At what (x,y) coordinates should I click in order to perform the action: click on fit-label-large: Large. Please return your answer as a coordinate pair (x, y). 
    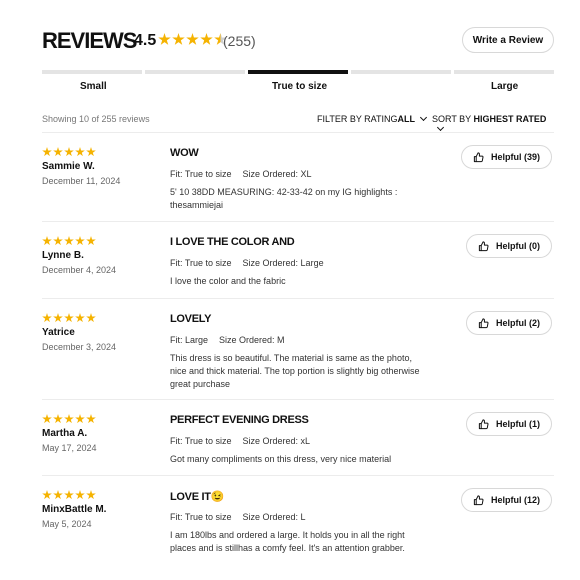
    Looking at the image, I should click on (505, 86).